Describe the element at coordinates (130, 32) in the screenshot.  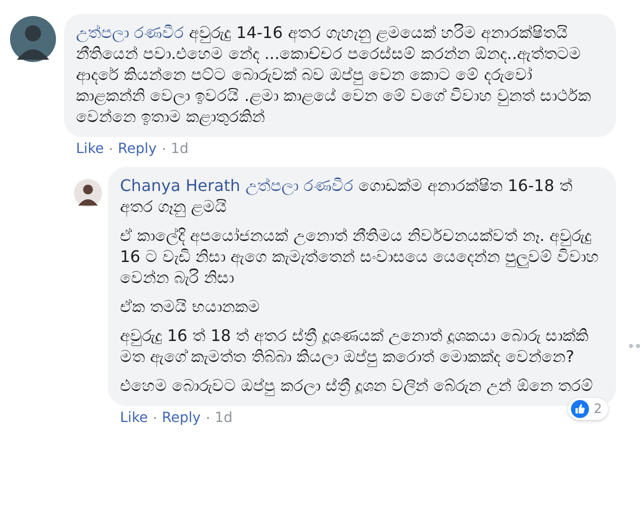
I see `author-link: උත්පලා රණවීර` at that location.